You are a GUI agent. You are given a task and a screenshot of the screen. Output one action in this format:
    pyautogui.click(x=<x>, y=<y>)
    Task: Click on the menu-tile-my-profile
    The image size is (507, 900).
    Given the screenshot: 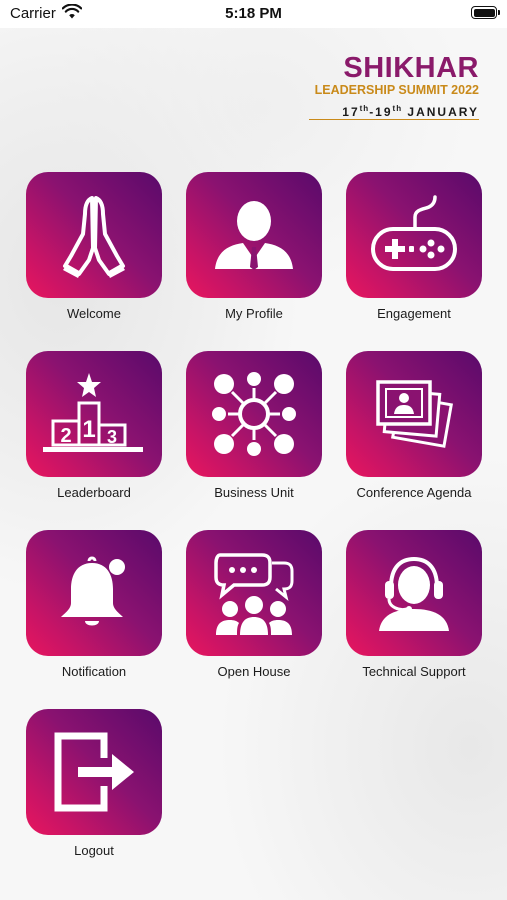 What is the action you would take?
    pyautogui.click(x=254, y=235)
    